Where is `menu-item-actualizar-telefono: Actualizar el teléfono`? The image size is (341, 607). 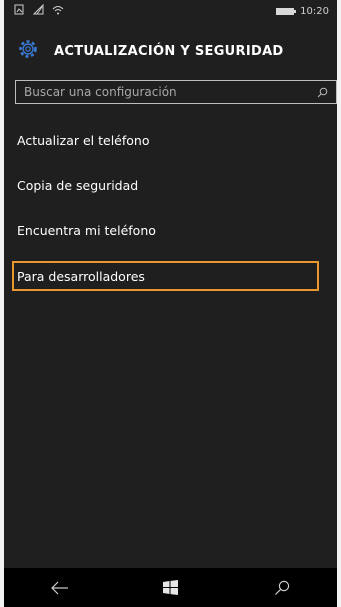 menu-item-actualizar-telefono: Actualizar el teléfono is located at coordinates (167, 140).